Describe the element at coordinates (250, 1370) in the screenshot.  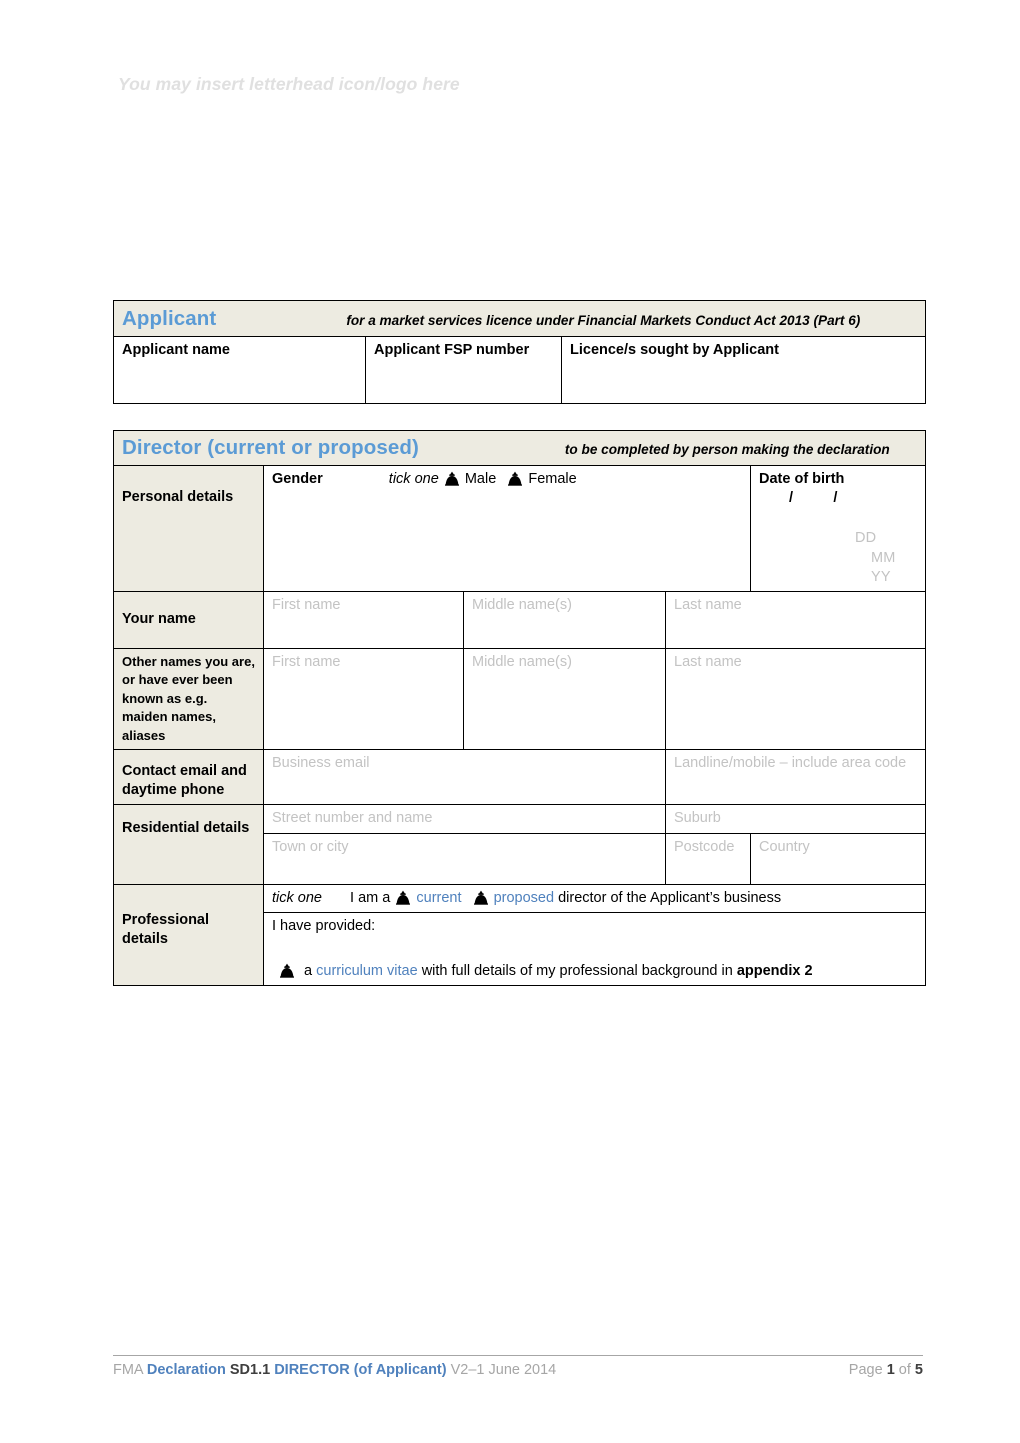
I see `footer-doc-code: SD1.1` at that location.